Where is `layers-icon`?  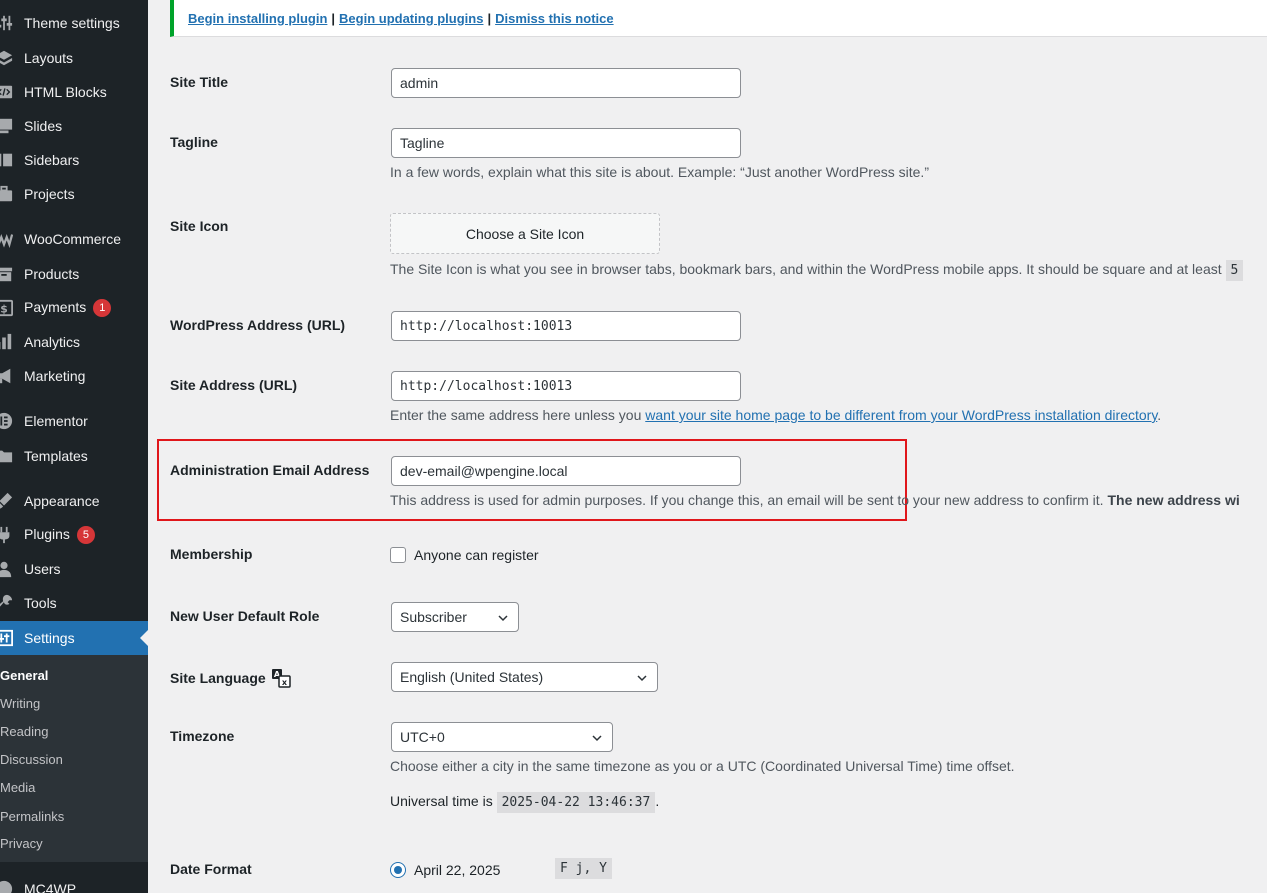
layers-icon is located at coordinates (7, 58).